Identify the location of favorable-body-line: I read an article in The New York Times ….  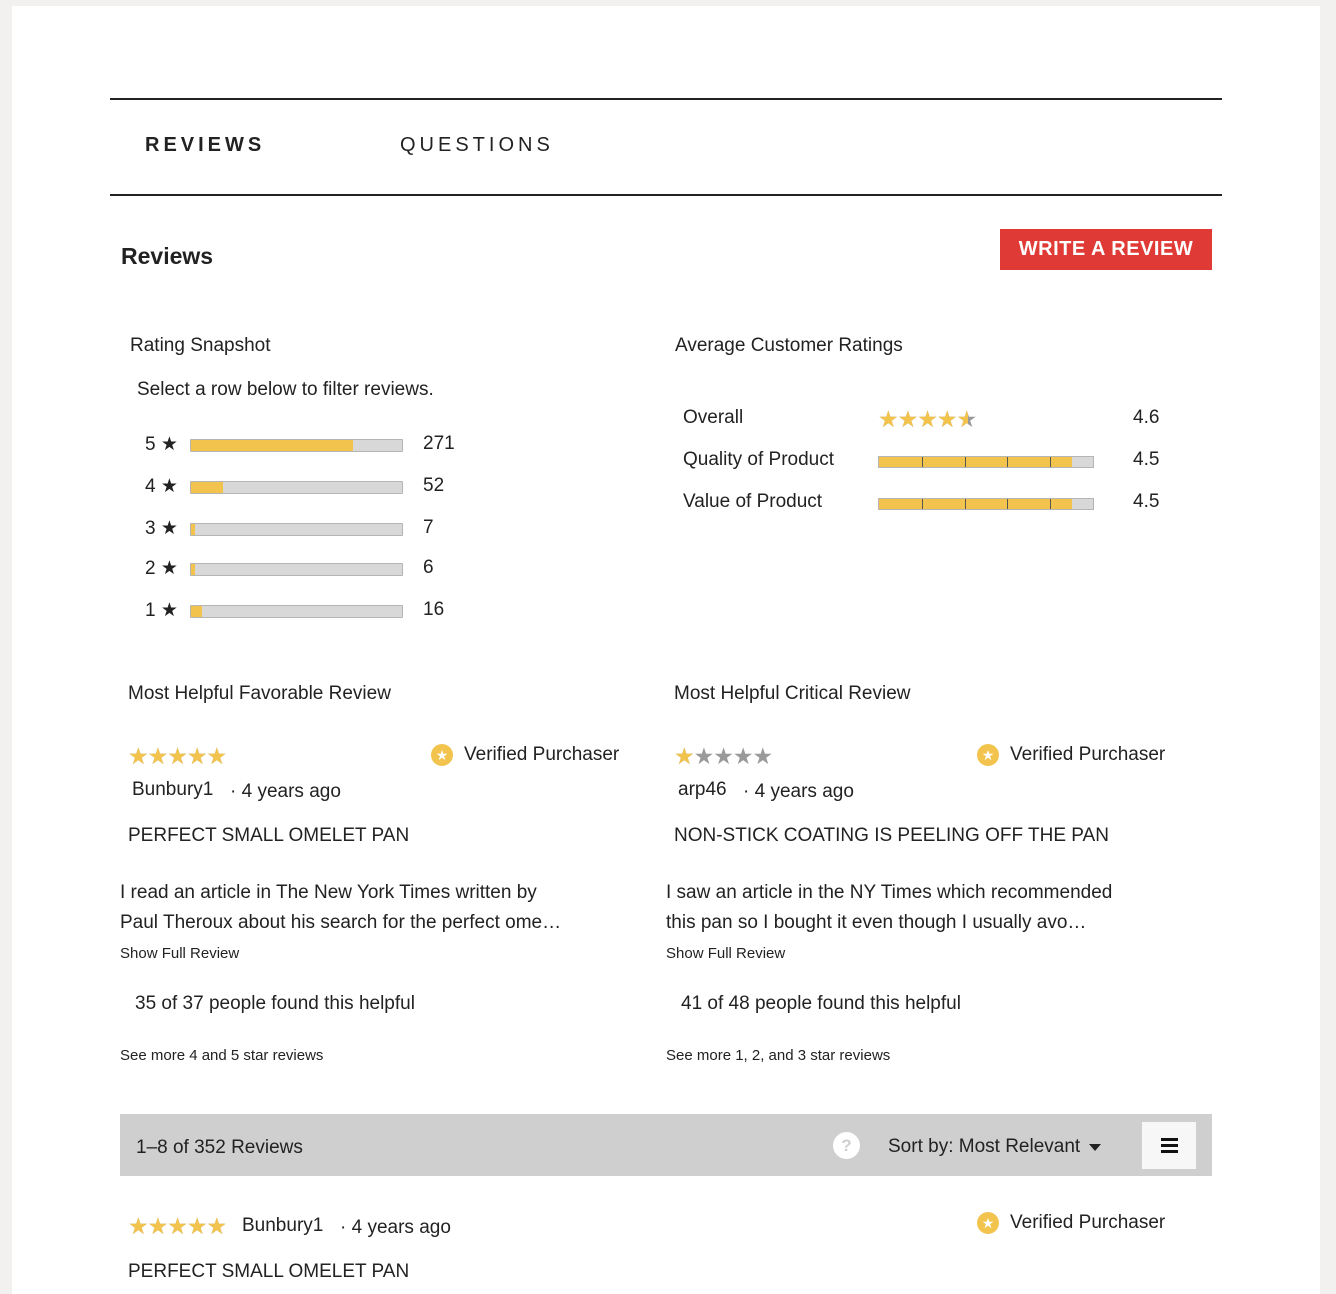
(328, 892).